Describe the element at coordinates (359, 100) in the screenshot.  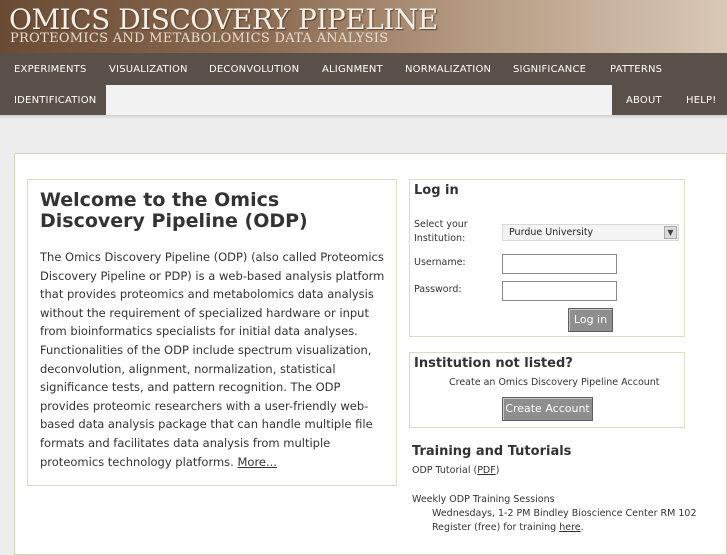
I see `nav-spacer` at that location.